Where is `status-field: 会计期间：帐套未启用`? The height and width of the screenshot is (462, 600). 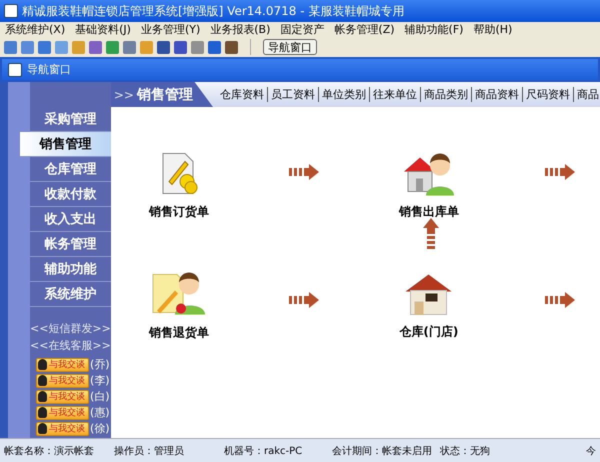
status-field: 会计期间：帐套未启用 is located at coordinates (382, 451).